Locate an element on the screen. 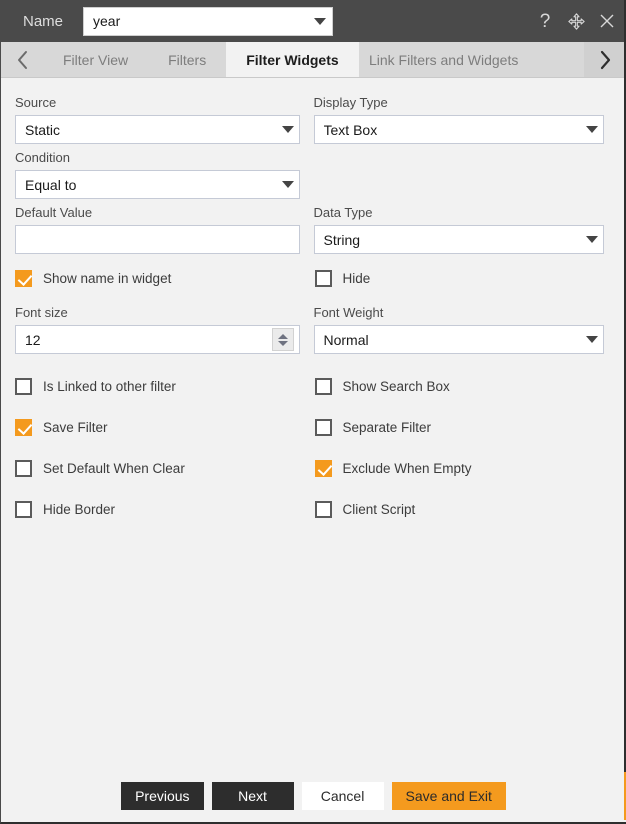 The height and width of the screenshot is (824, 626). condition-field: Condition Equal to is located at coordinates (164, 171).